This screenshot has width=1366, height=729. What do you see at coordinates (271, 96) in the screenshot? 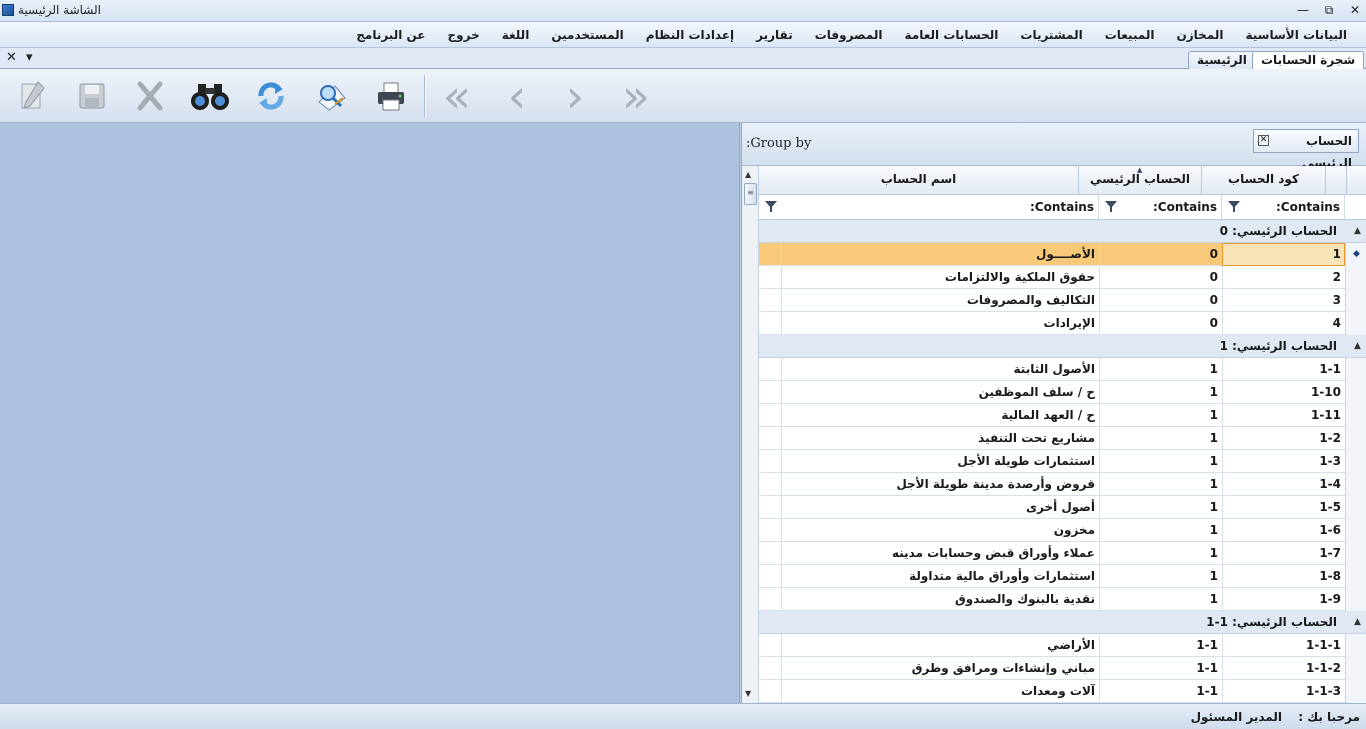
I see `refresh-button` at bounding box center [271, 96].